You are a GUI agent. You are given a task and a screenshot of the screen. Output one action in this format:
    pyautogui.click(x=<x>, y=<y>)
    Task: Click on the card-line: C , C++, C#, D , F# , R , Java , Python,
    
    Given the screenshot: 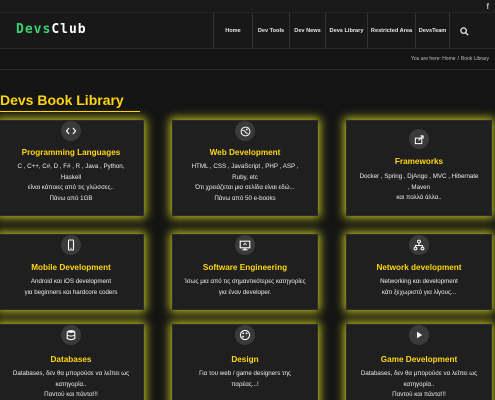 What is the action you would take?
    pyautogui.click(x=71, y=166)
    